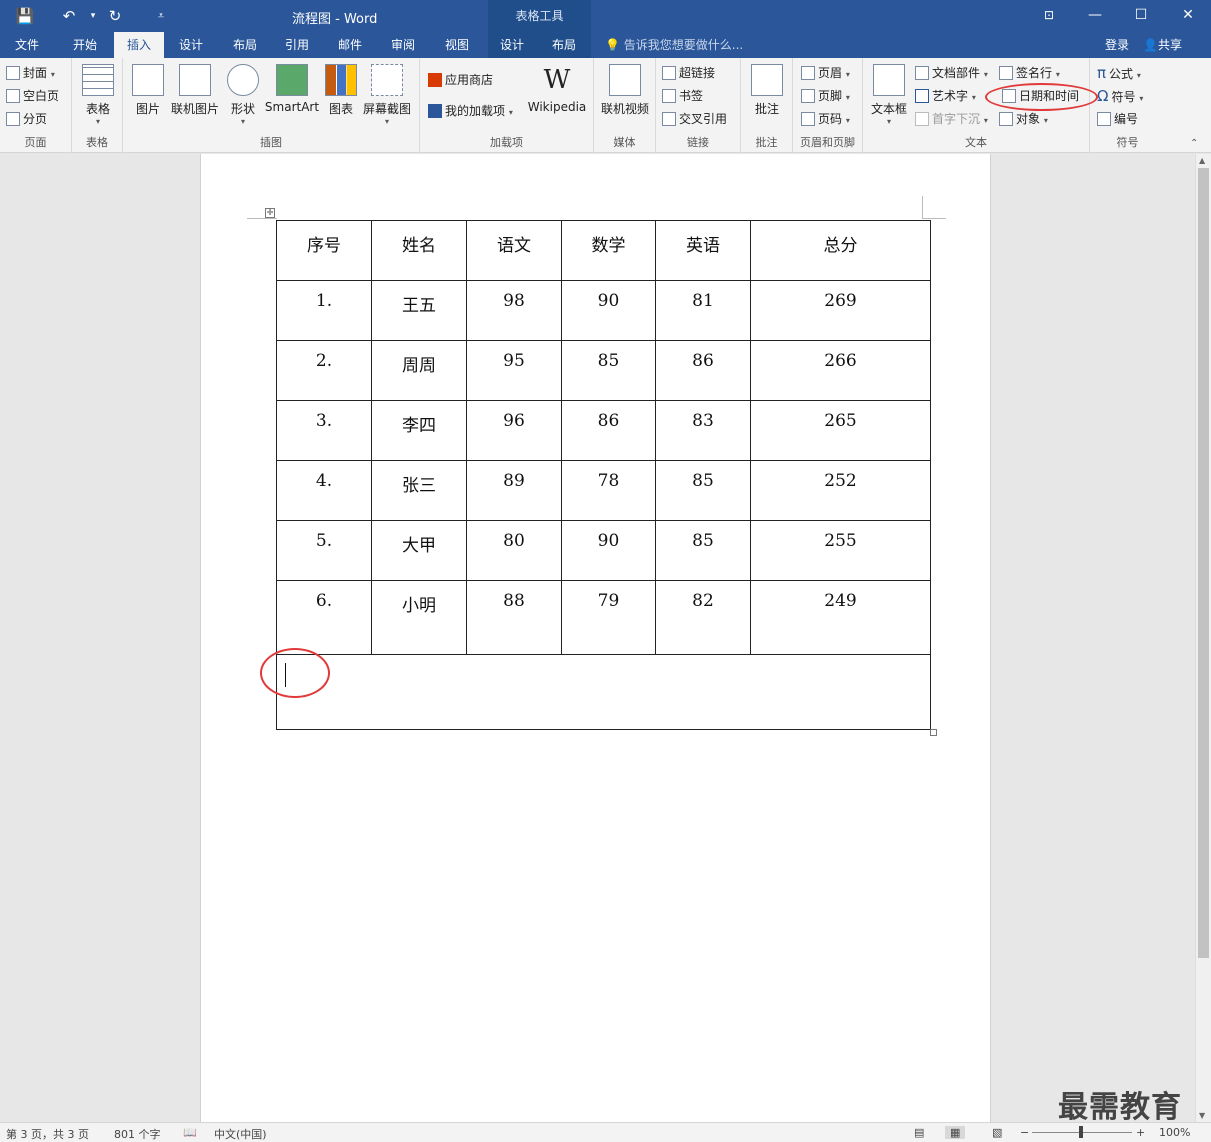 The width and height of the screenshot is (1211, 1142). Describe the element at coordinates (840, 370) in the screenshot. I see `table-cell: 266` at that location.